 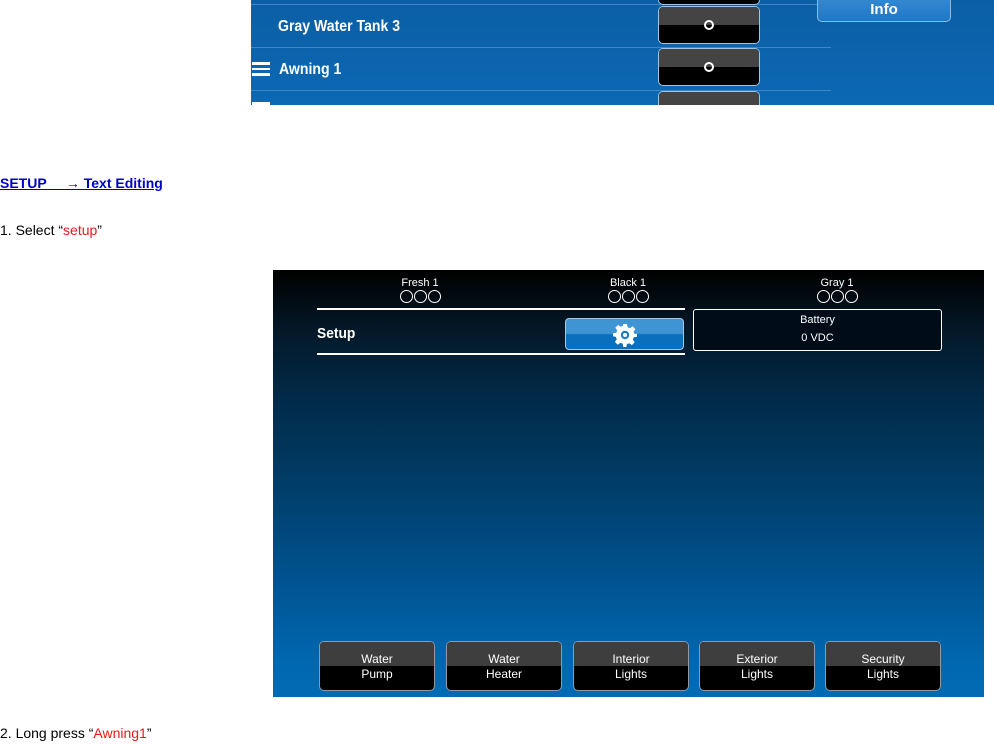 I want to click on row-label: Awning 1, so click(x=310, y=69).